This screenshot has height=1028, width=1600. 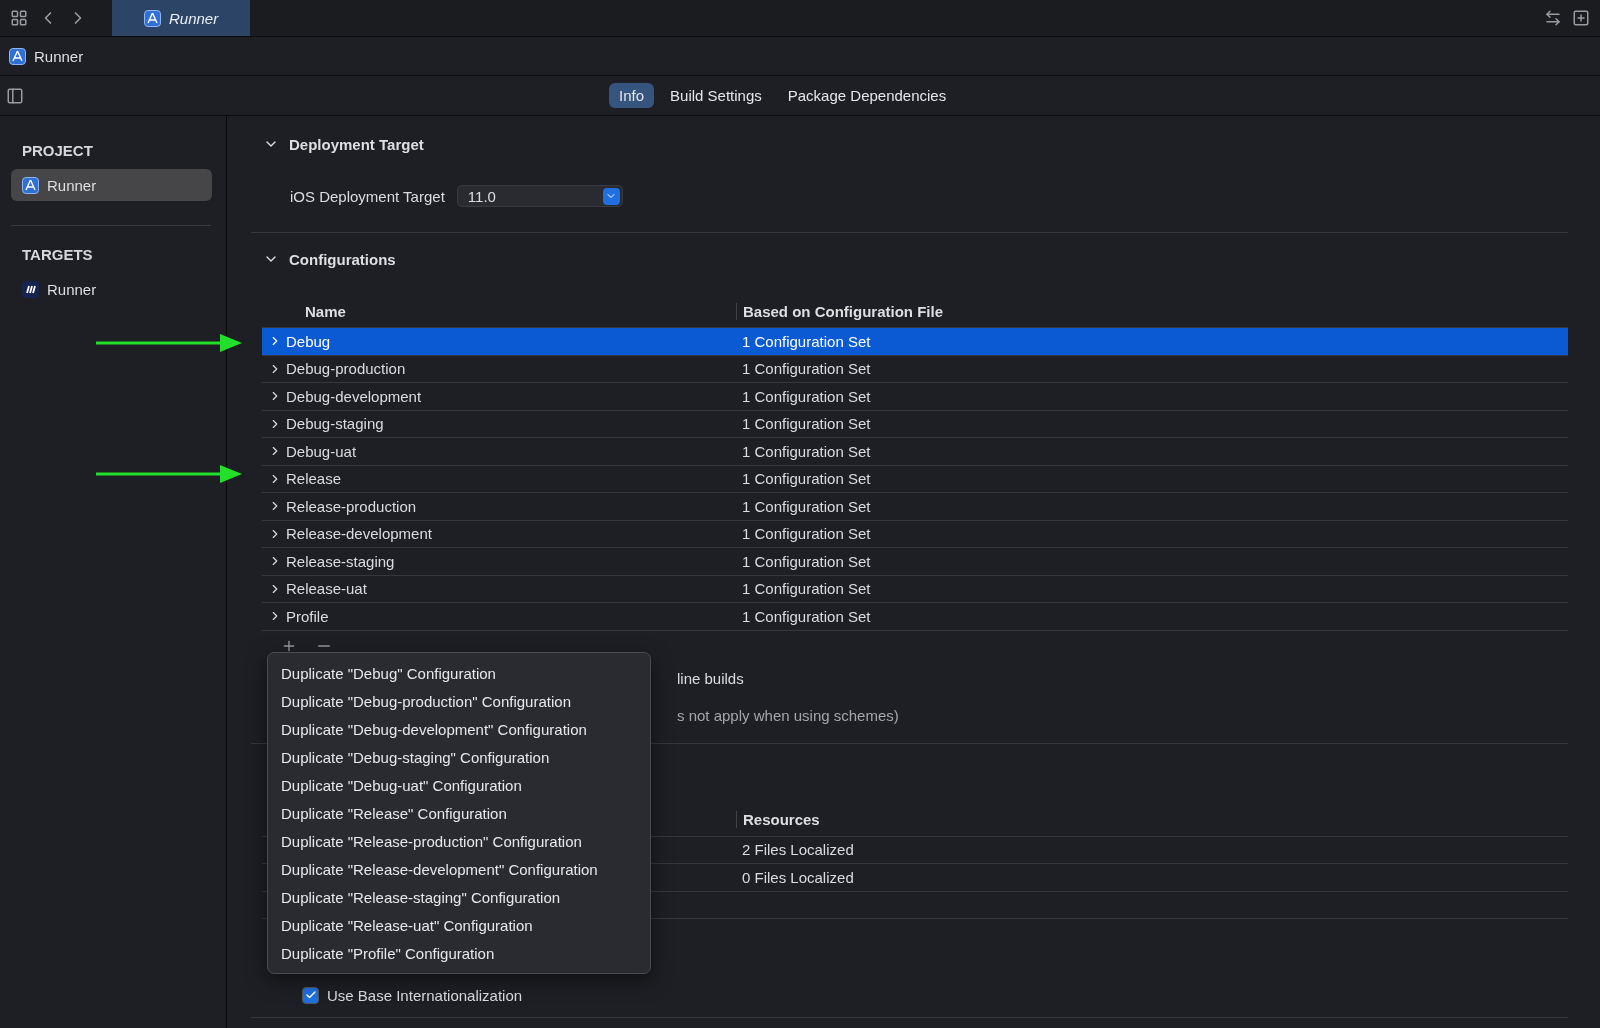 I want to click on editor-tab: Runner, so click(x=181, y=18).